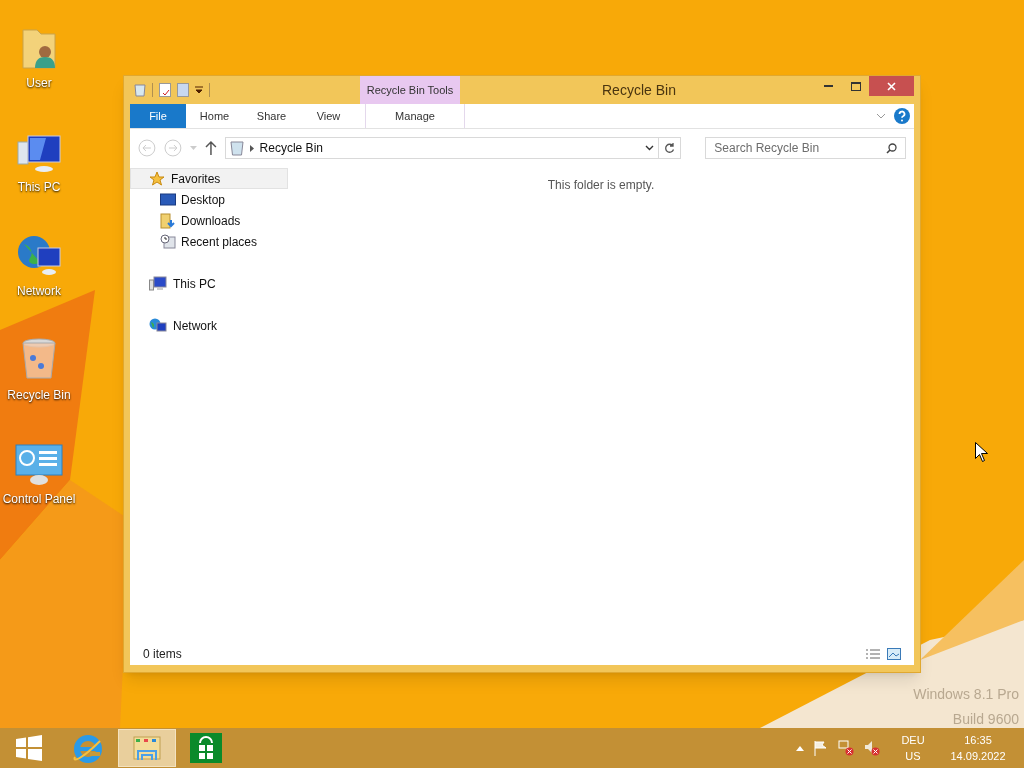  I want to click on browser-e-icon, so click(88, 748).